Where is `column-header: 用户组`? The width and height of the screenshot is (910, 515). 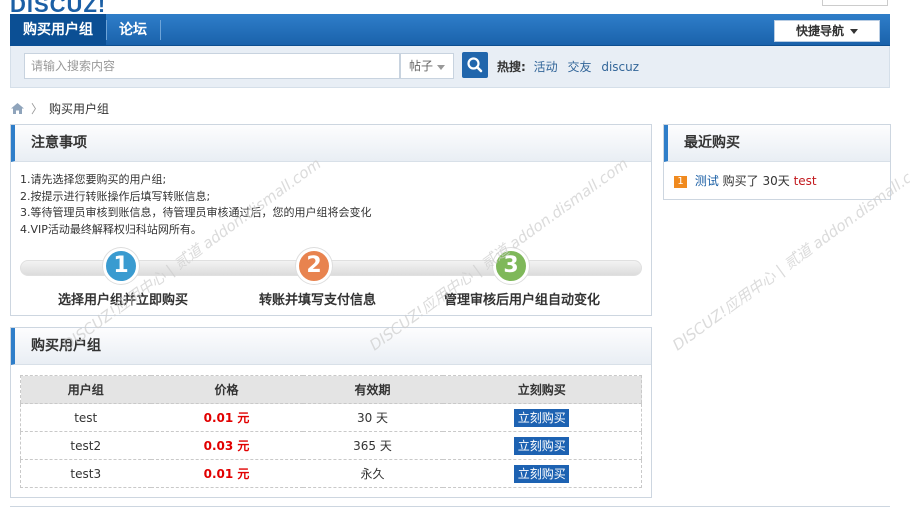 column-header: 用户组 is located at coordinates (85, 389).